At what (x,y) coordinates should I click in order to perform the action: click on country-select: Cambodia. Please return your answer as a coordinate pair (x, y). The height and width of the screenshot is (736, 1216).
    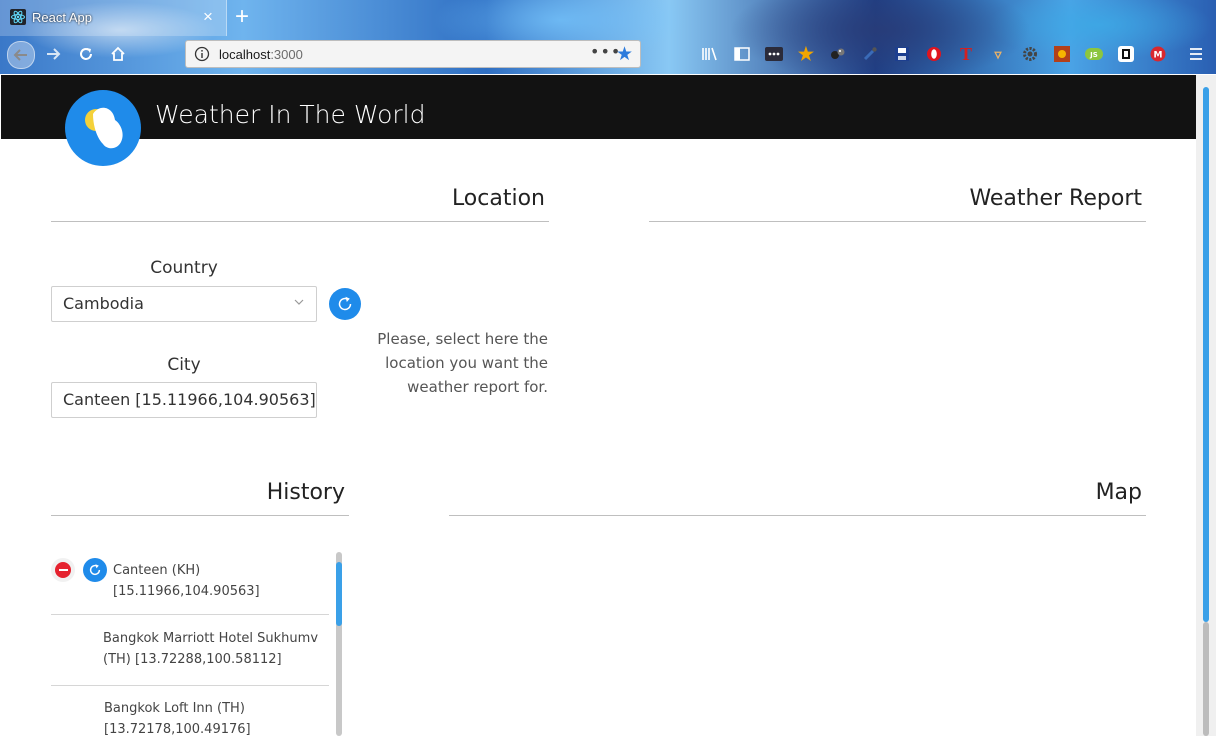
    Looking at the image, I should click on (184, 304).